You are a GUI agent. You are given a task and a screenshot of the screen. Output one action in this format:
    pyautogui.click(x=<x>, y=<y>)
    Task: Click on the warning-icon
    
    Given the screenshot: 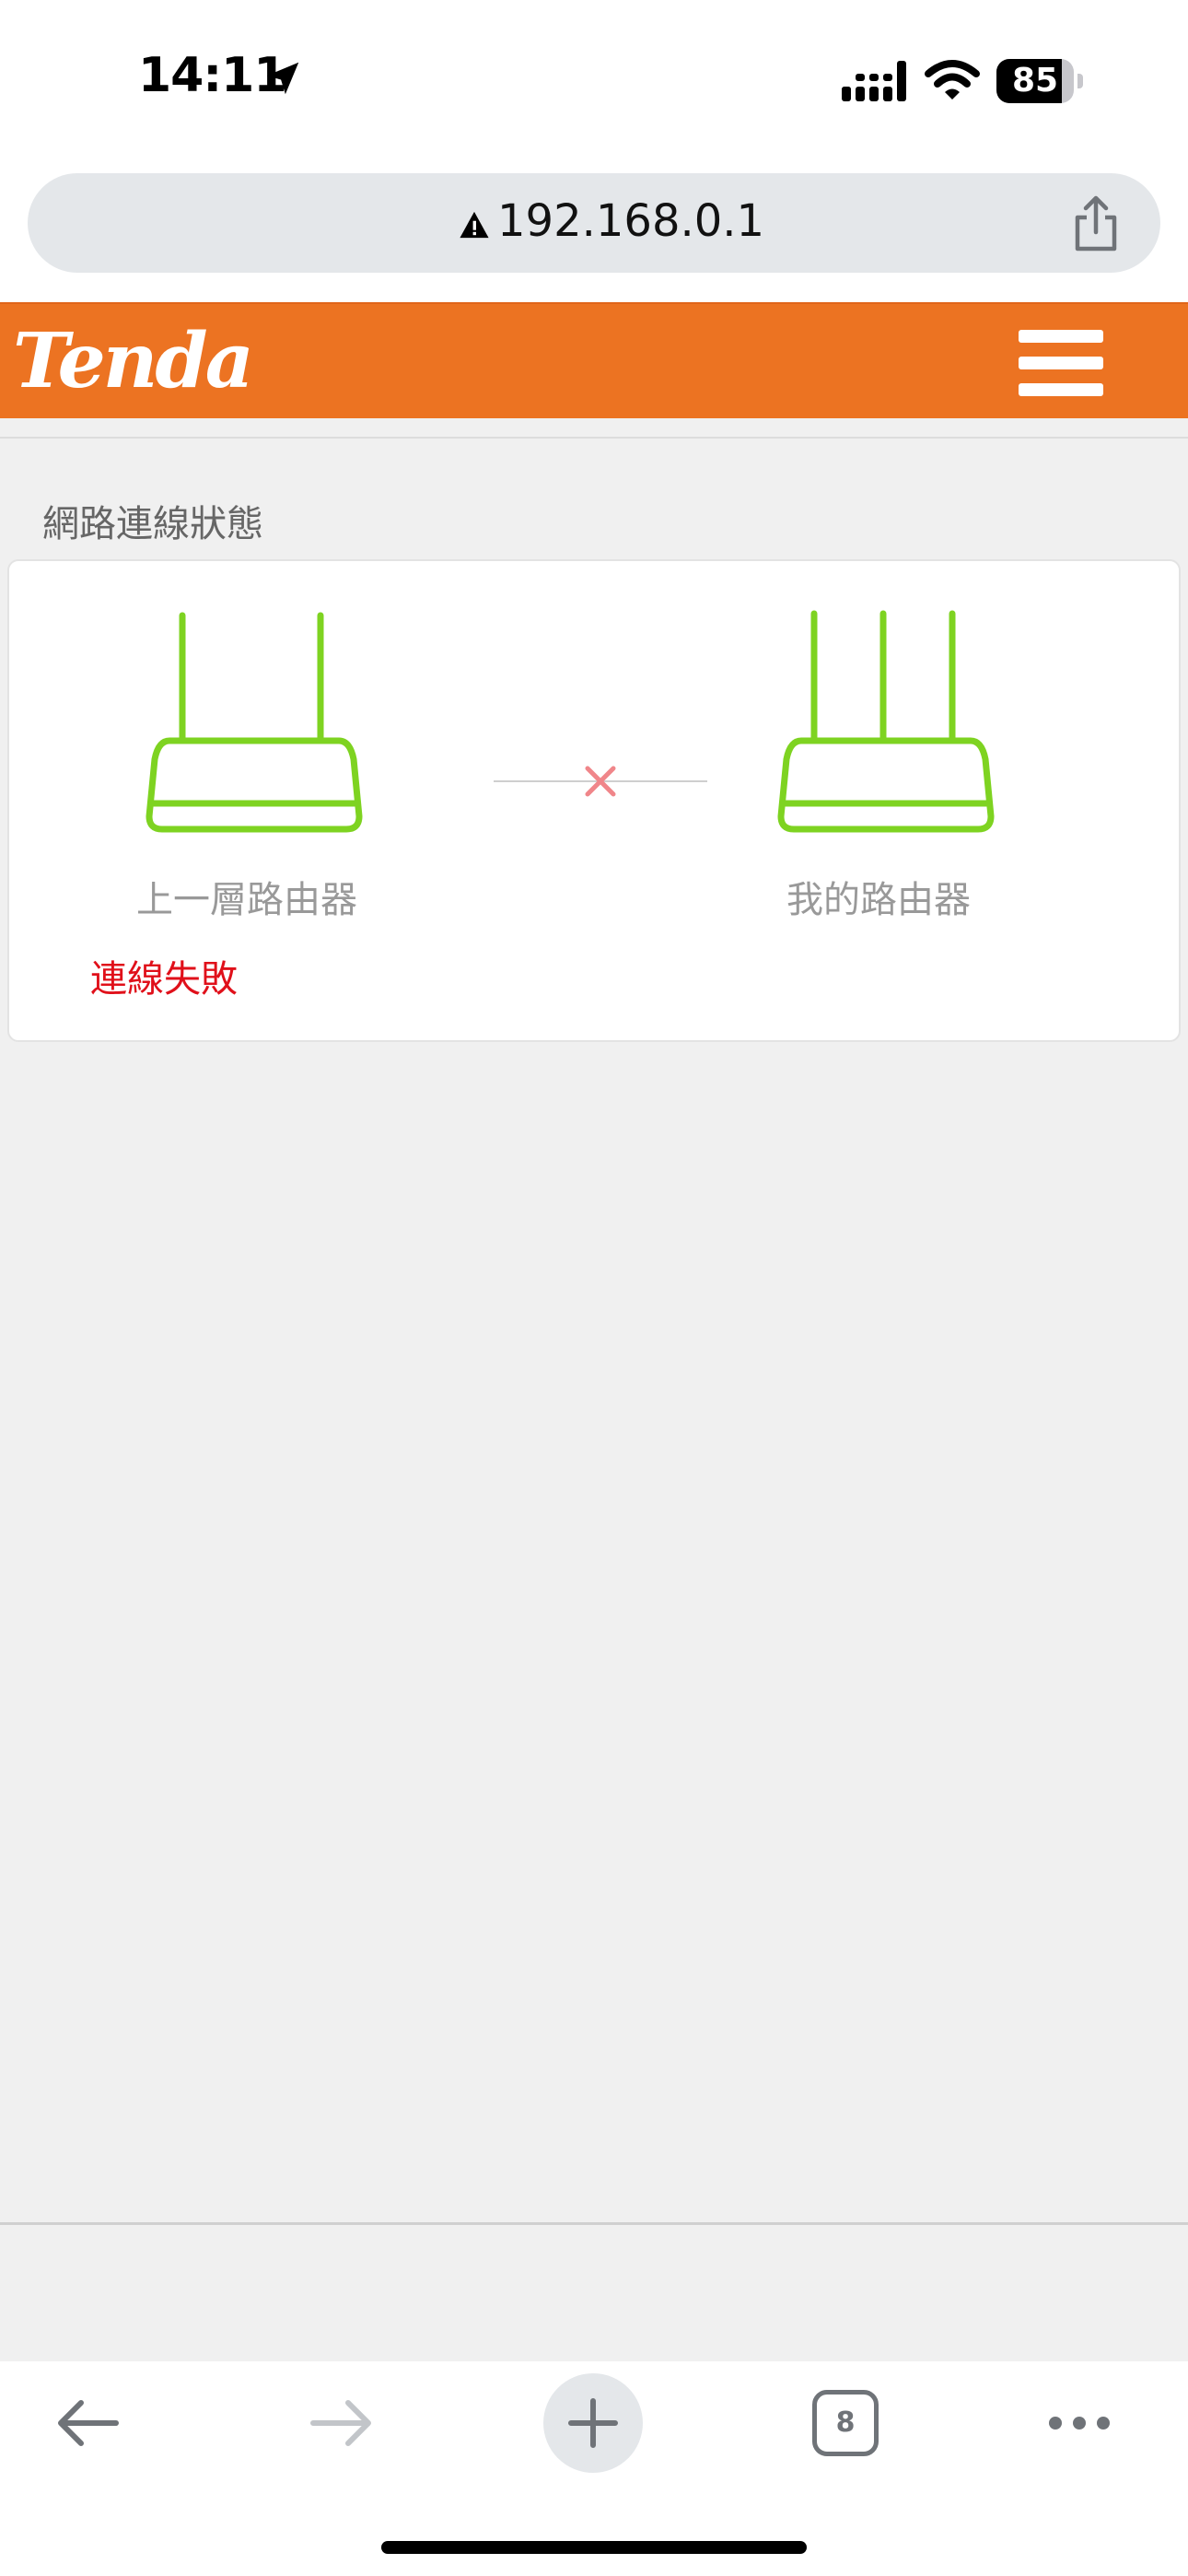 What is the action you would take?
    pyautogui.click(x=474, y=225)
    